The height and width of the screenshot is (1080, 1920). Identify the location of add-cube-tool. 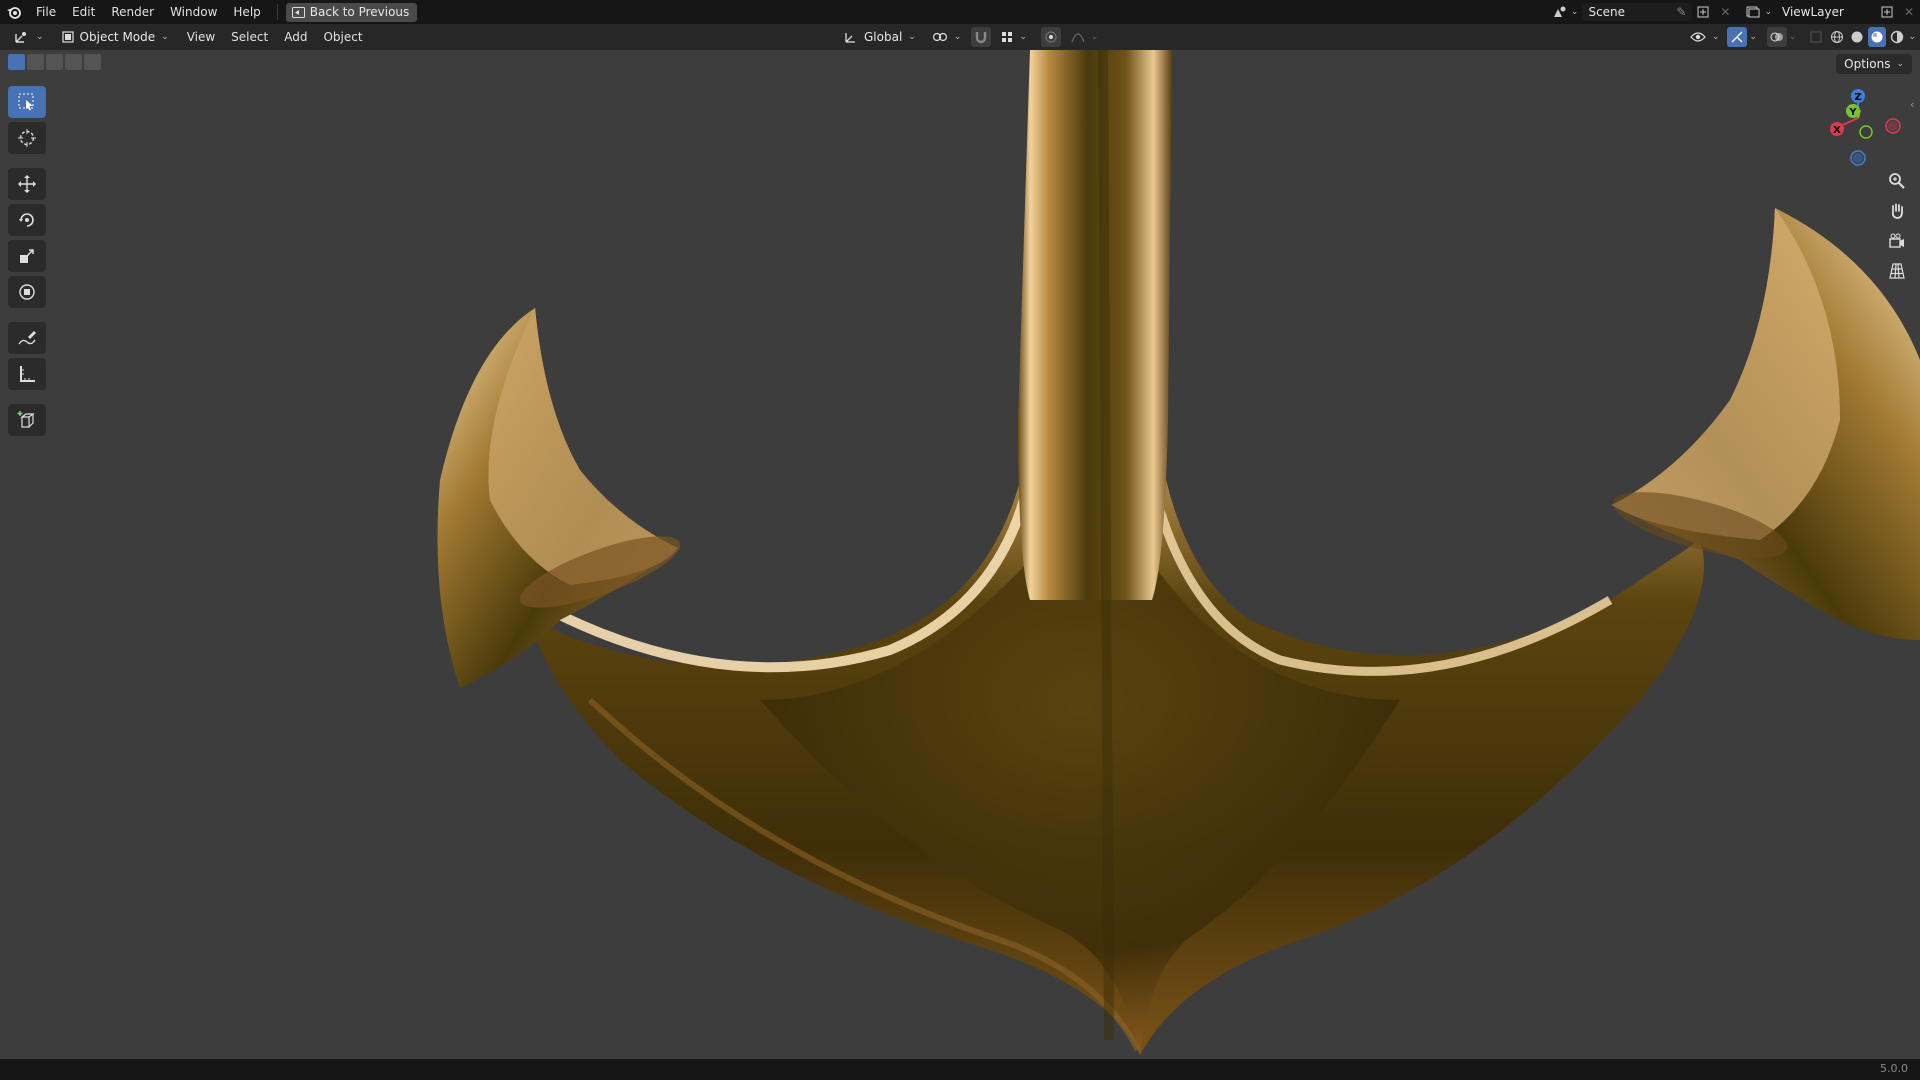
(27, 420).